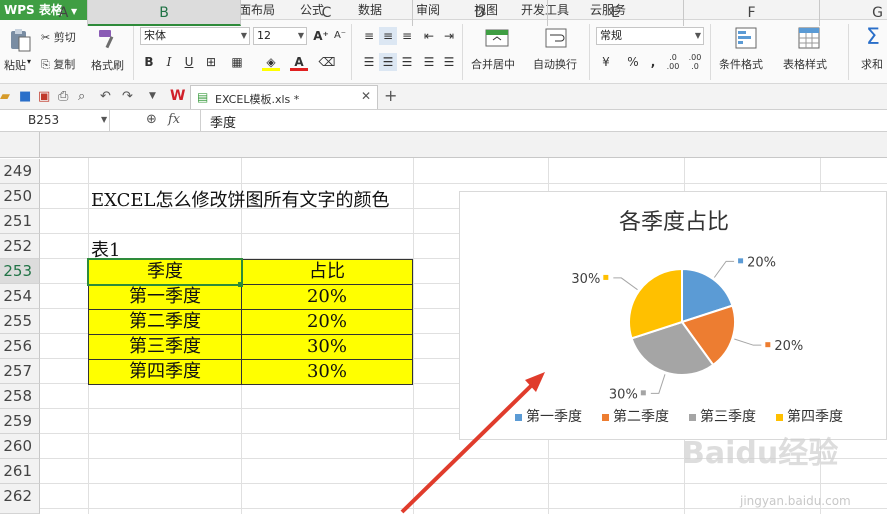 The height and width of the screenshot is (514, 887). Describe the element at coordinates (390, 95) in the screenshot. I see `new-tab-plus-icon: +` at that location.